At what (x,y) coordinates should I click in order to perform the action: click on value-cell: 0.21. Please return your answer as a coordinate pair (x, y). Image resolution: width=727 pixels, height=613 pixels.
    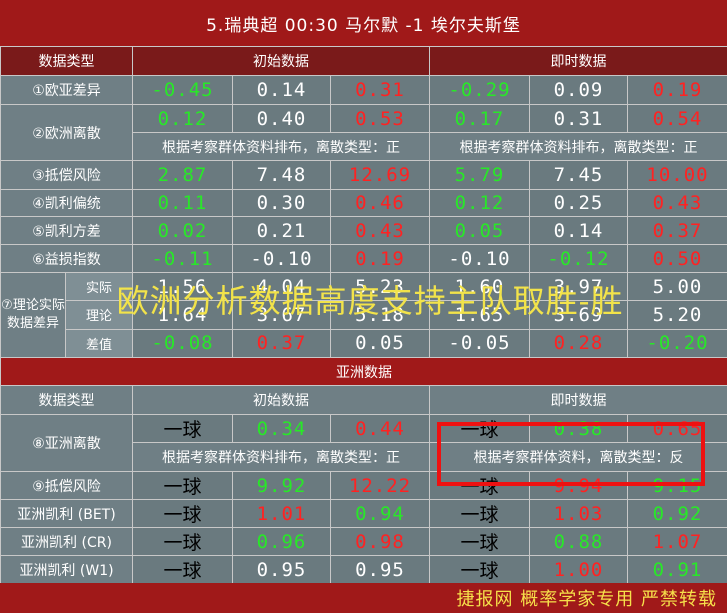
    Looking at the image, I should click on (281, 230).